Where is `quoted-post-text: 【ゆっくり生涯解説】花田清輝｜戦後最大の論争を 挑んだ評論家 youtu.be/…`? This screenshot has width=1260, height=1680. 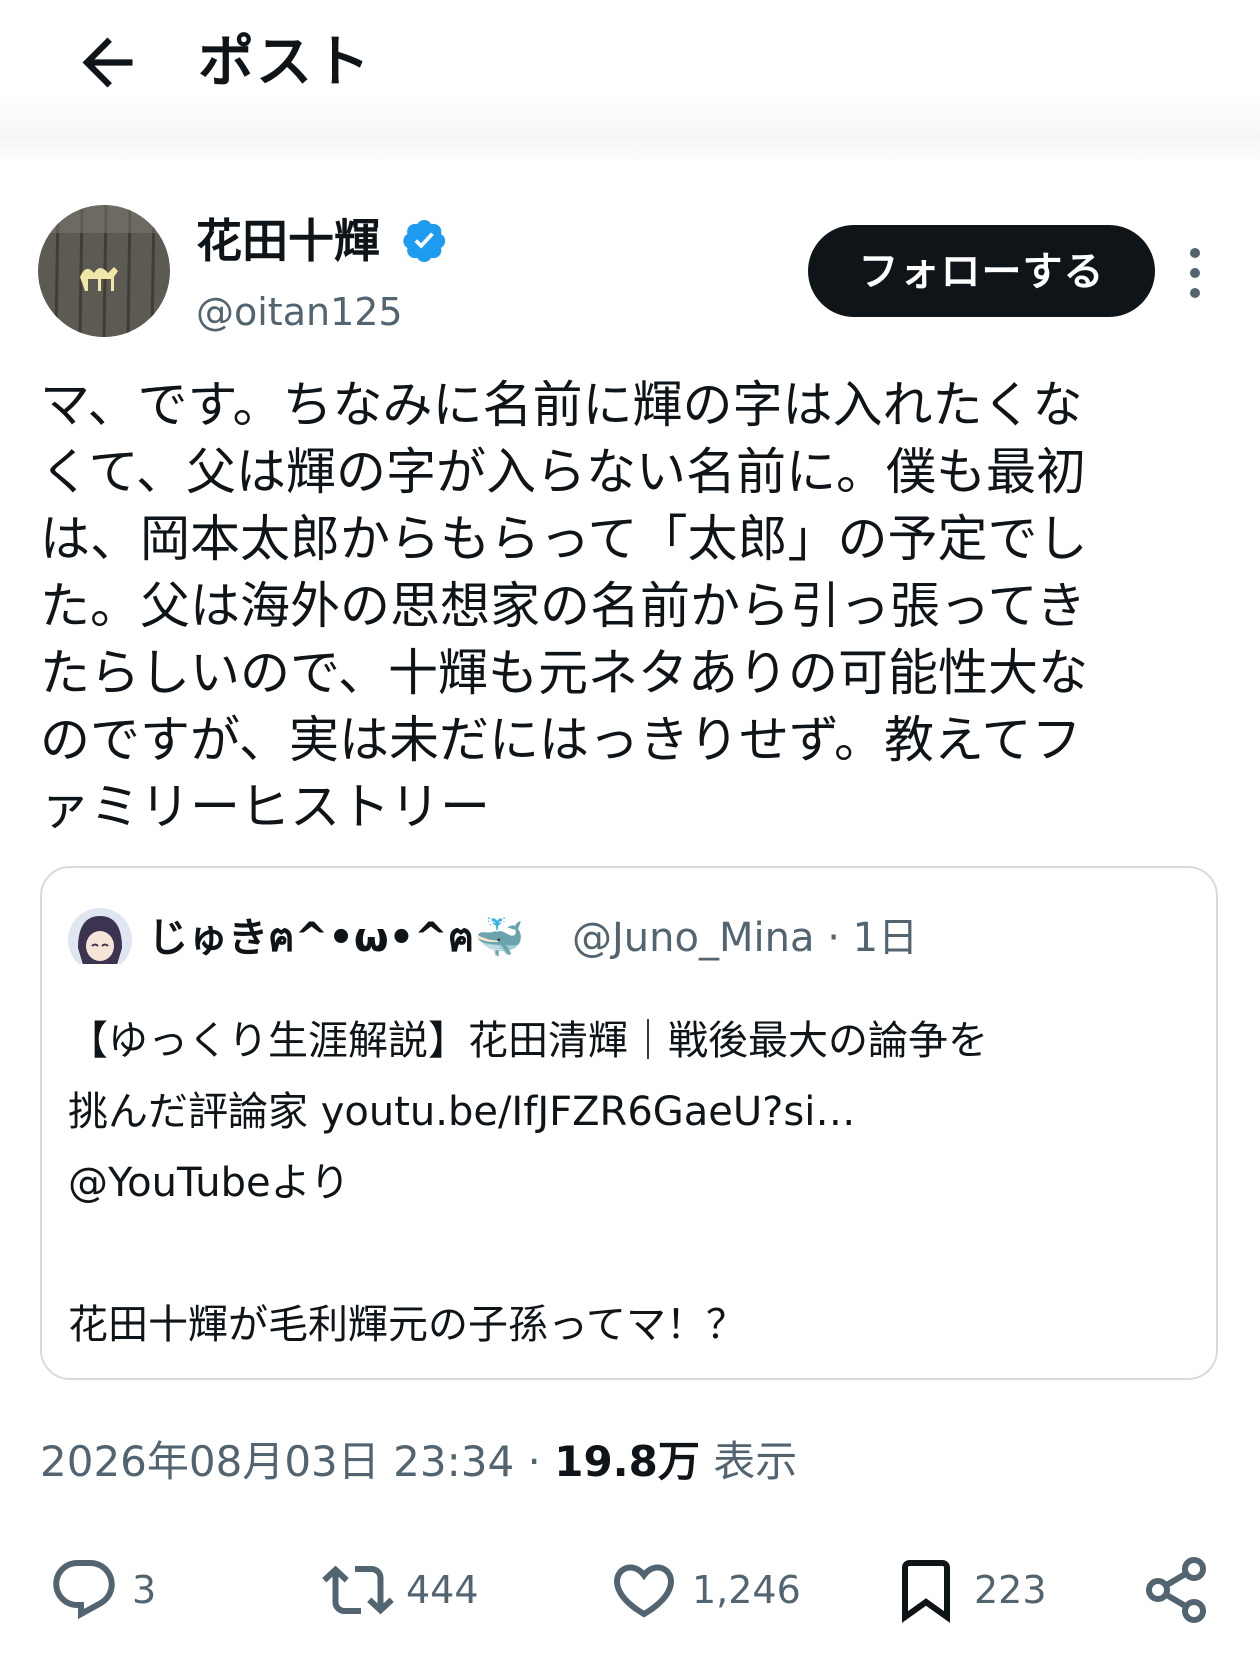 quoted-post-text: 【ゆっくり生涯解説】花田清輝｜戦後最大の論争を 挑んだ評論家 youtu.be/… is located at coordinates (528, 1183).